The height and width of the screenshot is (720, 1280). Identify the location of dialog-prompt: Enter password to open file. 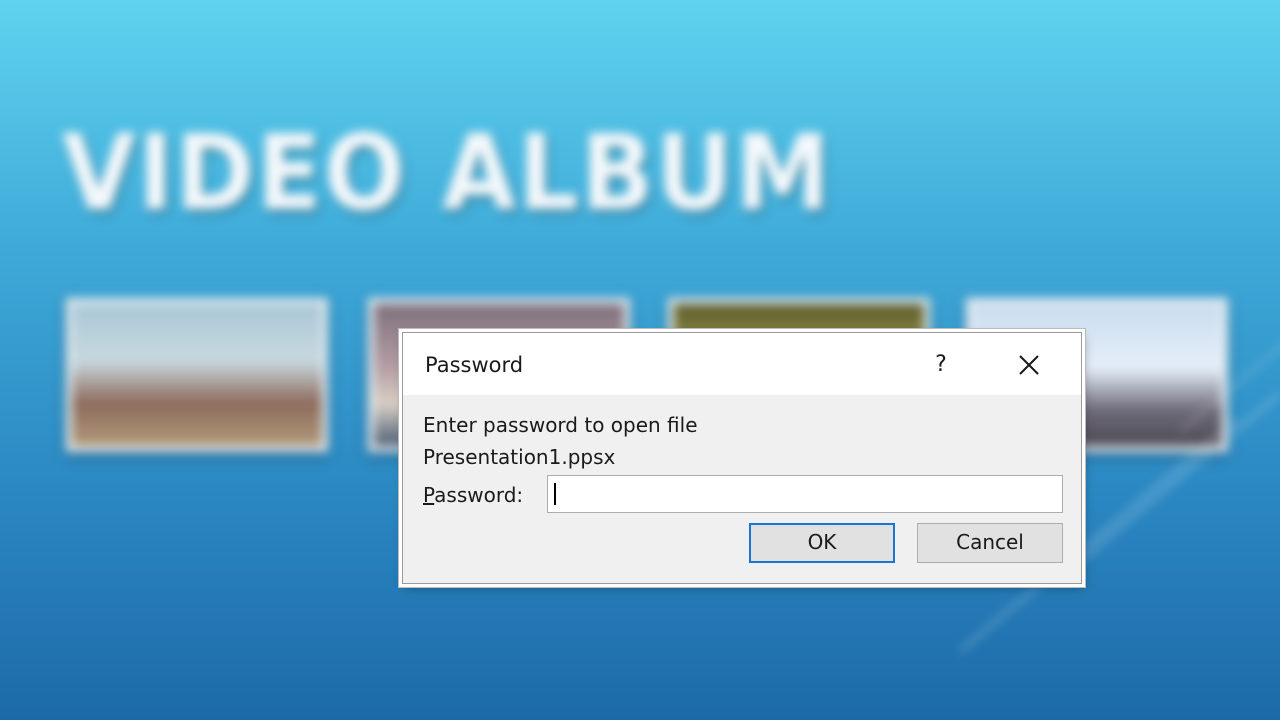
(560, 425).